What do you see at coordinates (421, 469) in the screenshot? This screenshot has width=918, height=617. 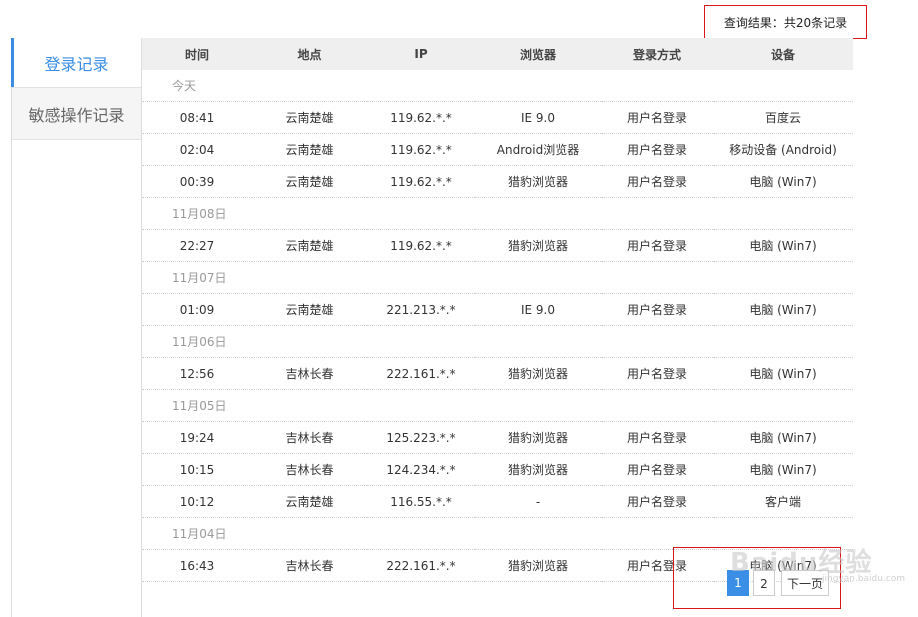 I see `cell-ip: 124.234.*.*` at bounding box center [421, 469].